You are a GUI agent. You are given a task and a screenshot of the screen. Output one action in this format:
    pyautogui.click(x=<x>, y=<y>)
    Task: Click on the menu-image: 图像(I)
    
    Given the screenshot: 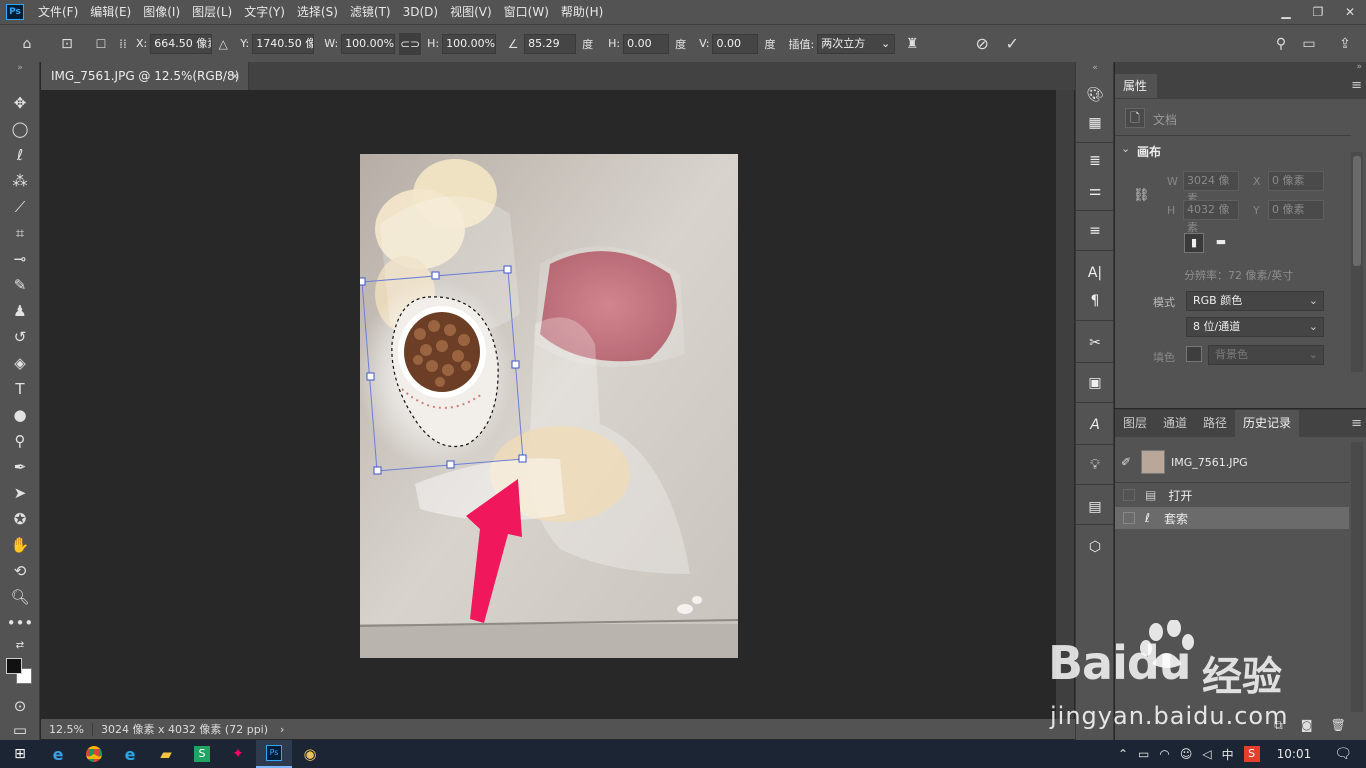 What is the action you would take?
    pyautogui.click(x=161, y=12)
    